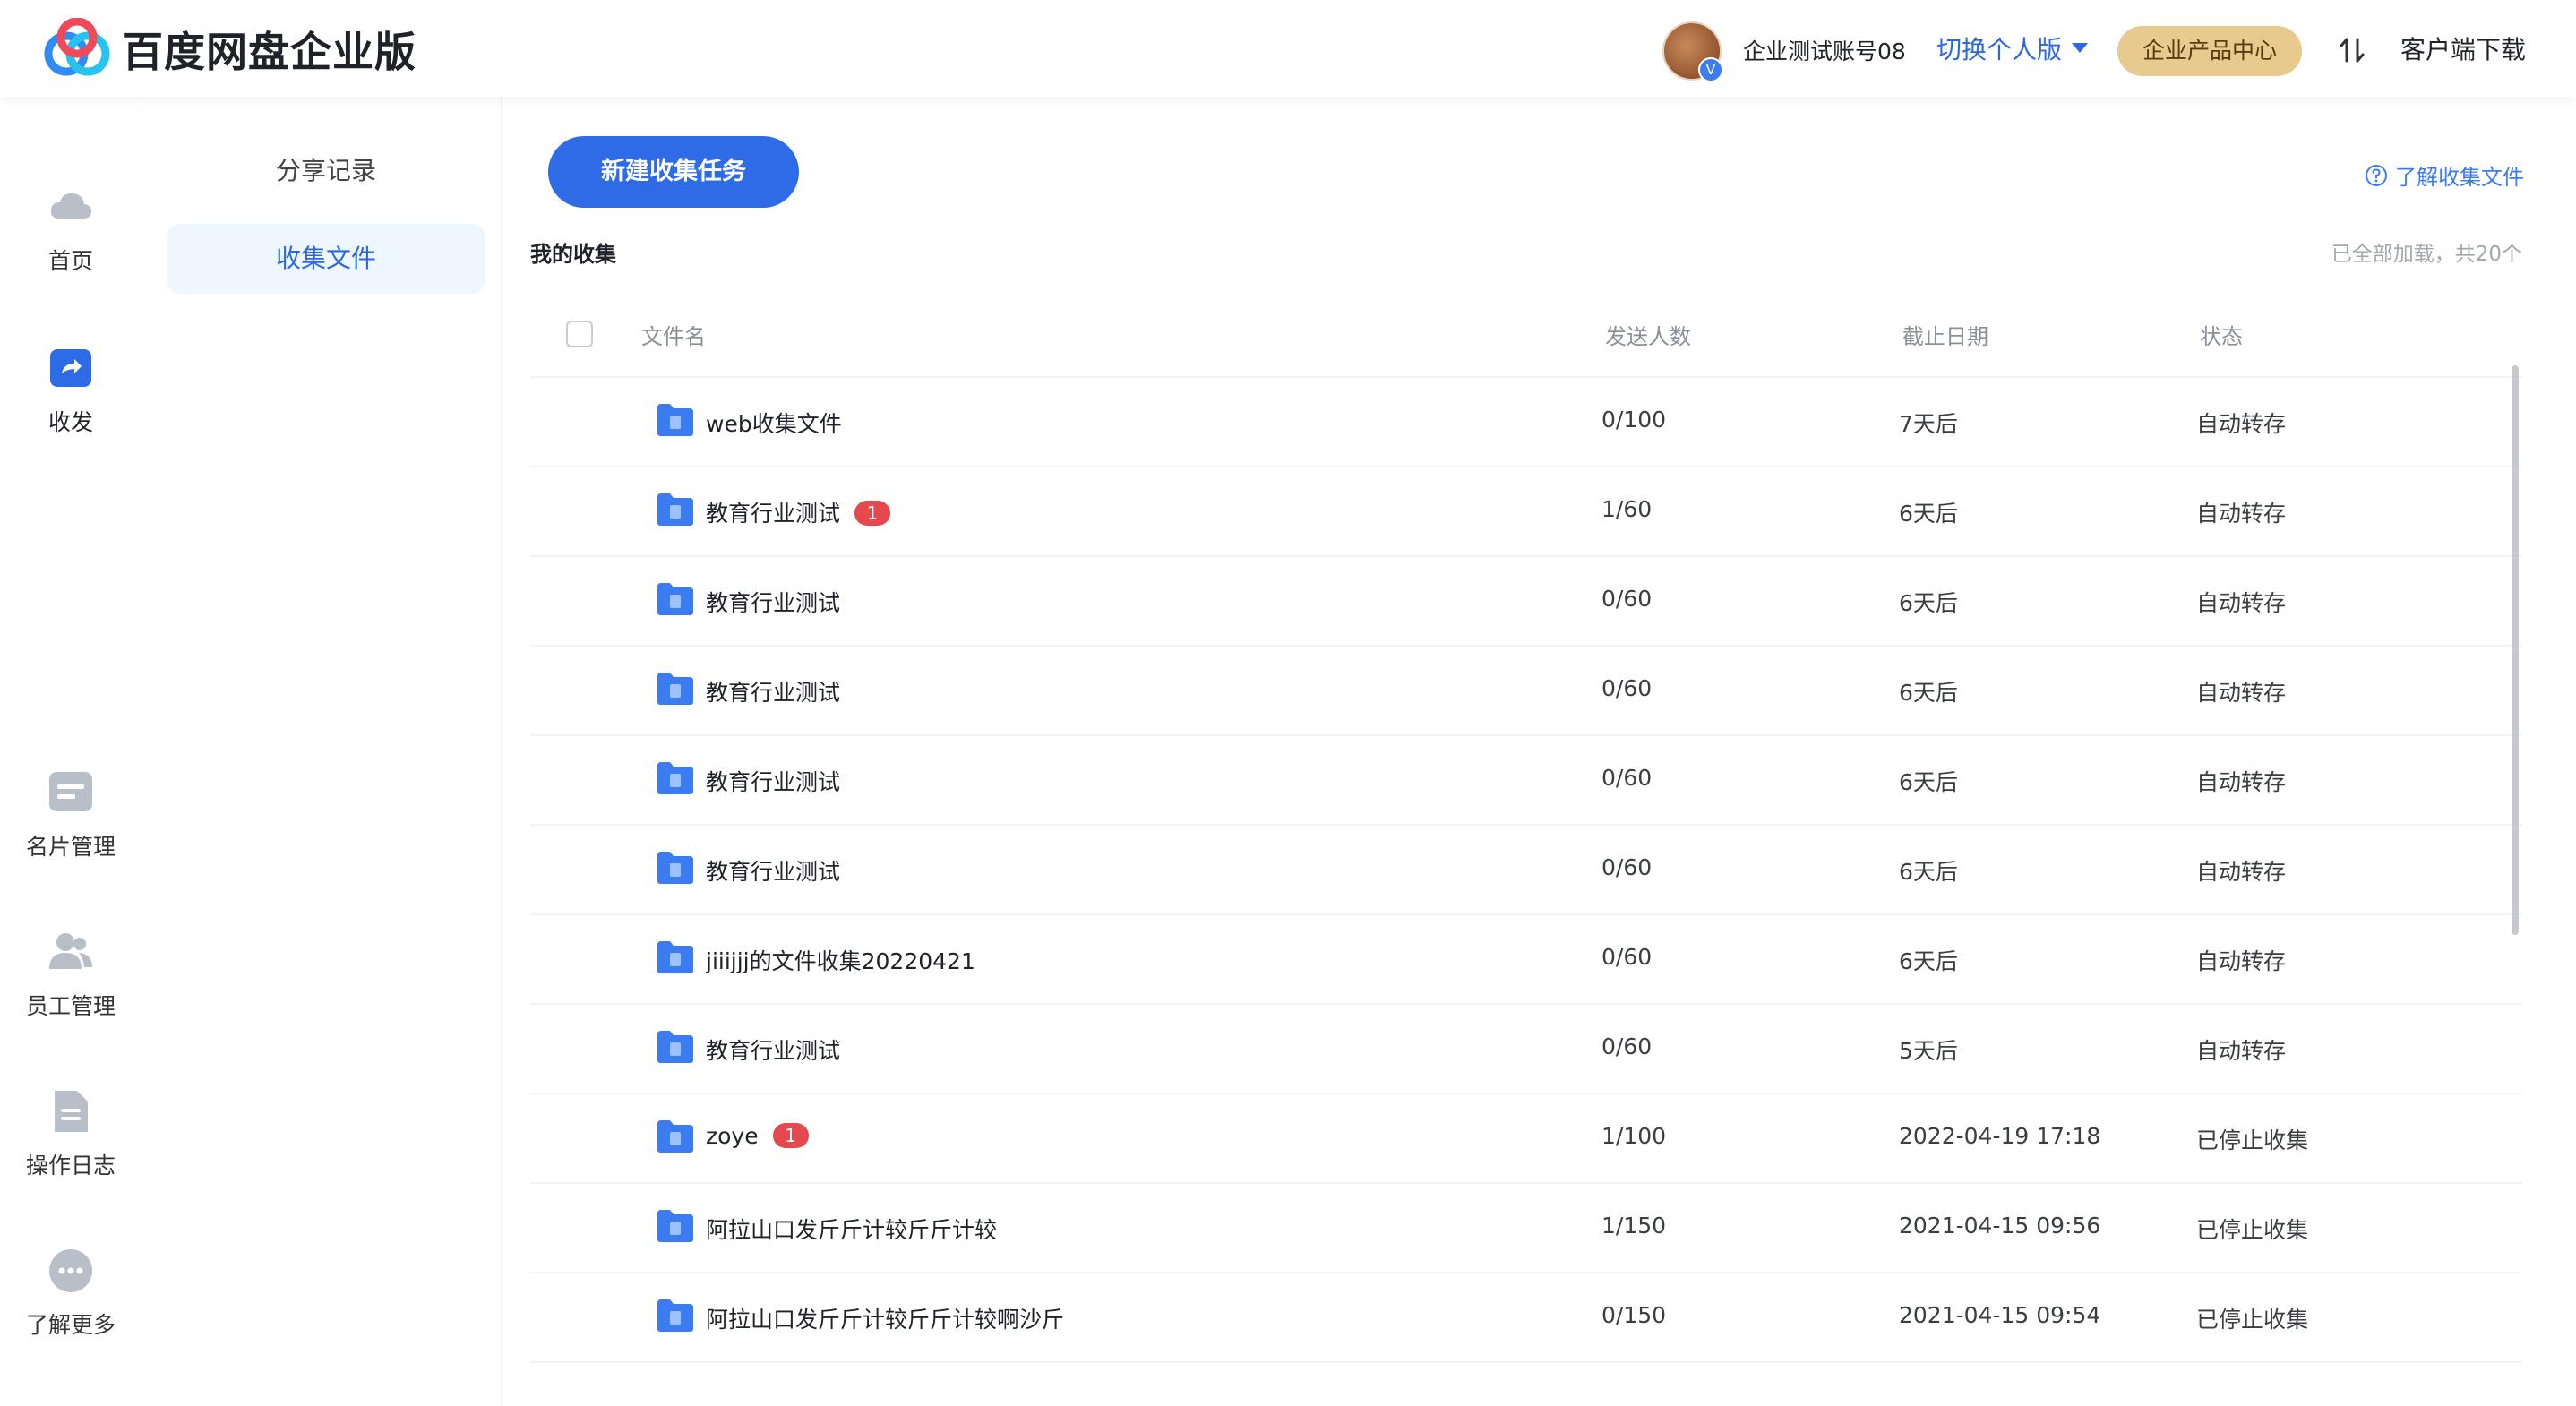  Describe the element at coordinates (2000, 1136) in the screenshot. I see `deadline: 2022-04-19 17:18` at that location.